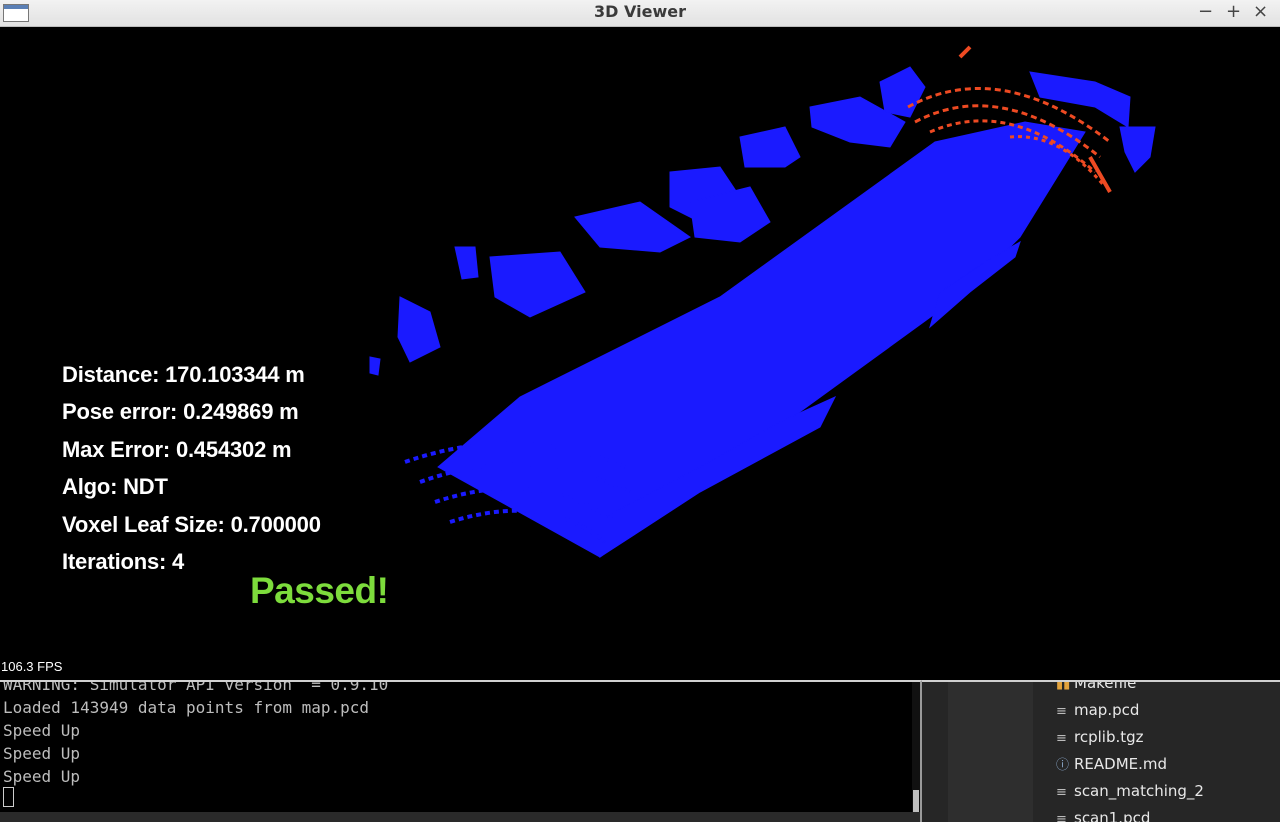  Describe the element at coordinates (1109, 737) in the screenshot. I see `file-name: rcplib.tgz` at that location.